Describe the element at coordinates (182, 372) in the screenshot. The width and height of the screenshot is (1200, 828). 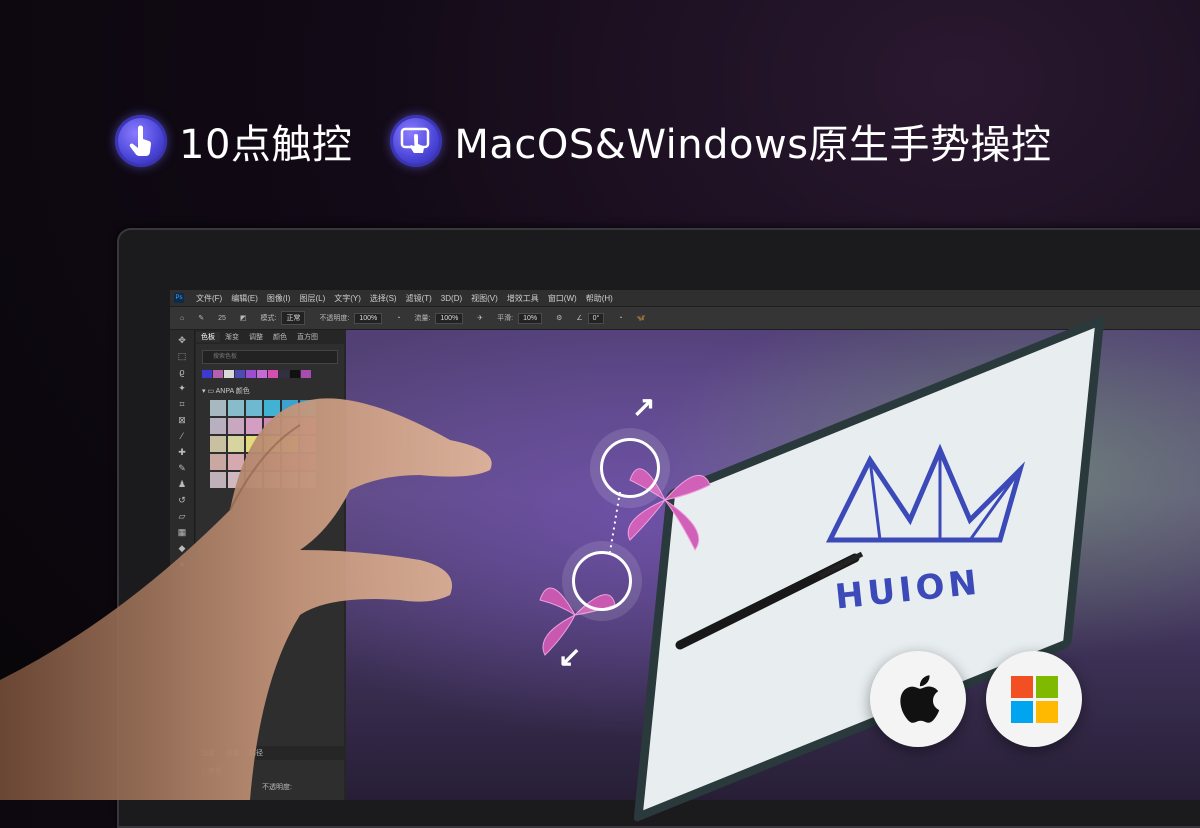
I see `lasso-tool-icon: ϱ` at that location.